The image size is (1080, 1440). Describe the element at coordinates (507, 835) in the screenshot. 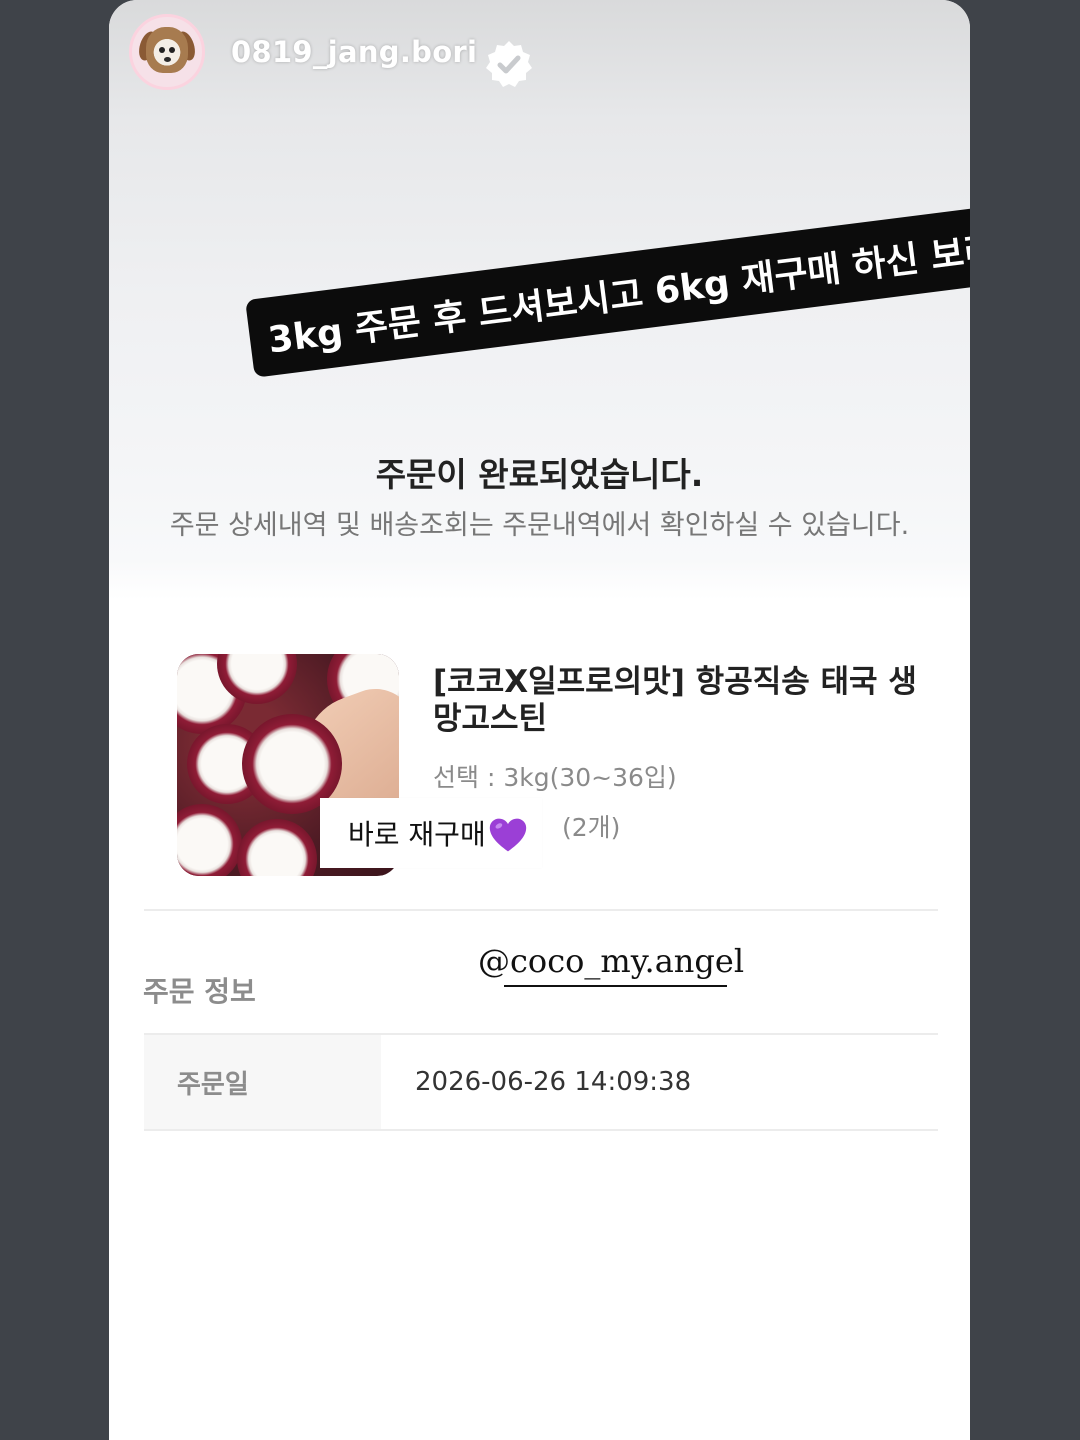

I see `purple-heart-icon` at that location.